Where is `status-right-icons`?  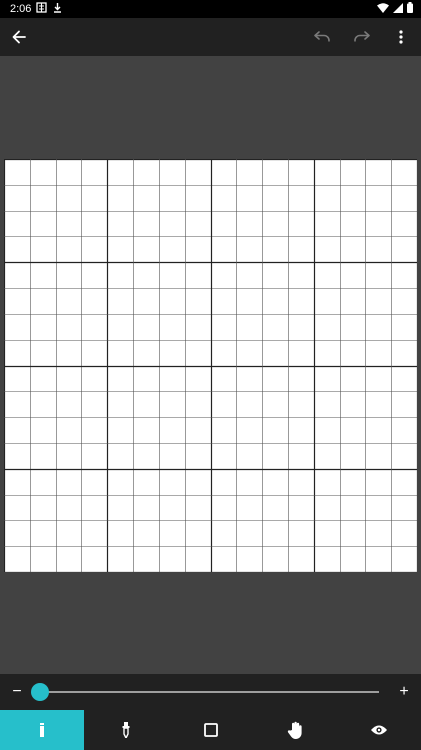
status-right-icons is located at coordinates (395, 7).